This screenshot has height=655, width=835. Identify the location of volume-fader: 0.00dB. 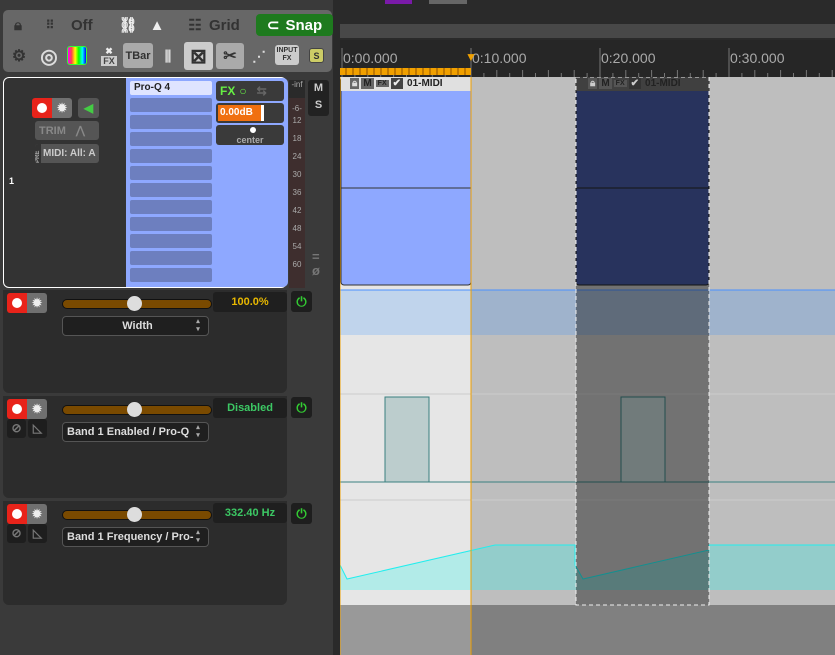
(250, 113).